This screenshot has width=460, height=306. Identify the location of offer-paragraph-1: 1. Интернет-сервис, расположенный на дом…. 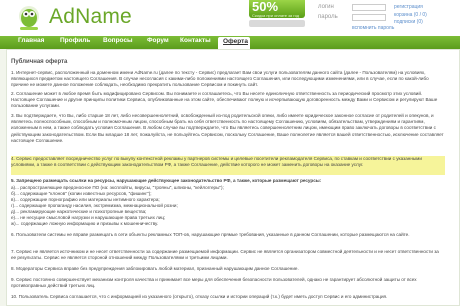
(220, 79).